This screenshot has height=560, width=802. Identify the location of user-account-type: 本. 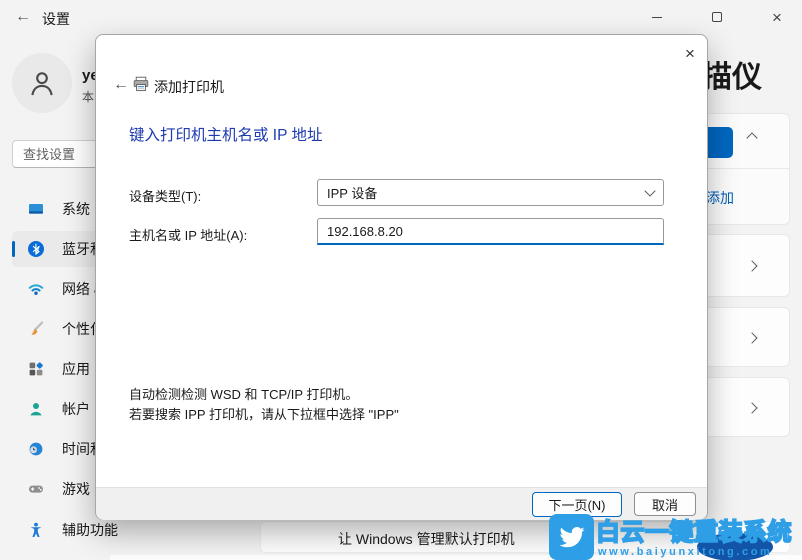
(88, 97).